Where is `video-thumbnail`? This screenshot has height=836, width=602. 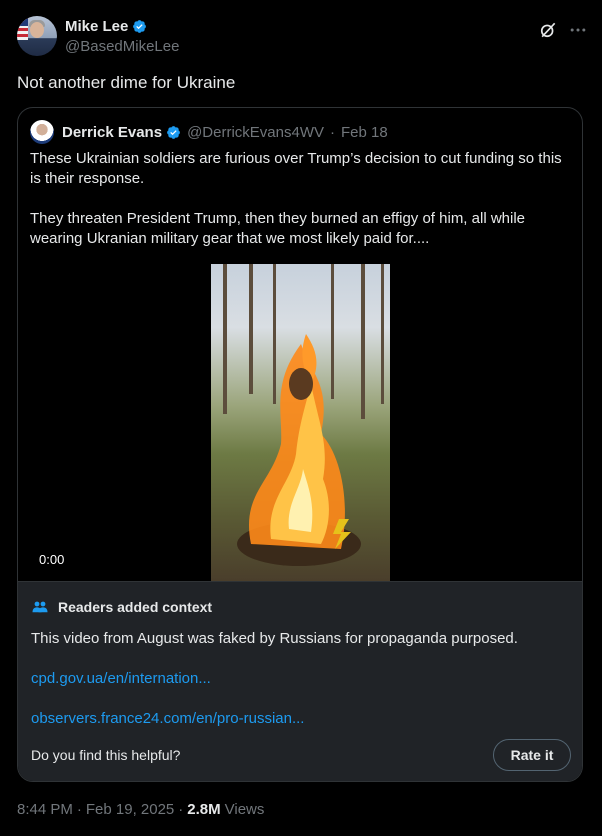
video-thumbnail is located at coordinates (300, 422).